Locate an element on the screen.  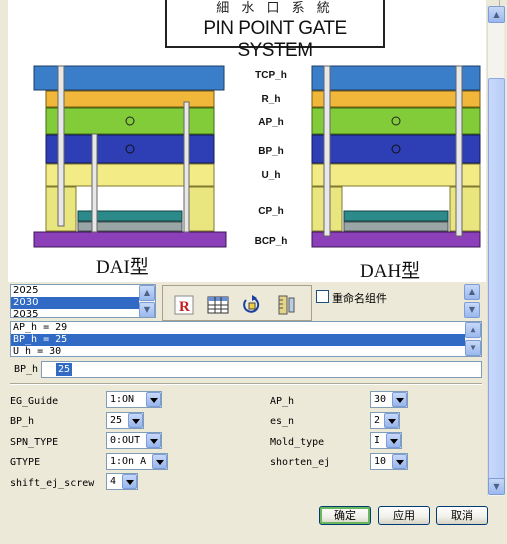
list-item: AP_h = 29 is located at coordinates (246, 328).